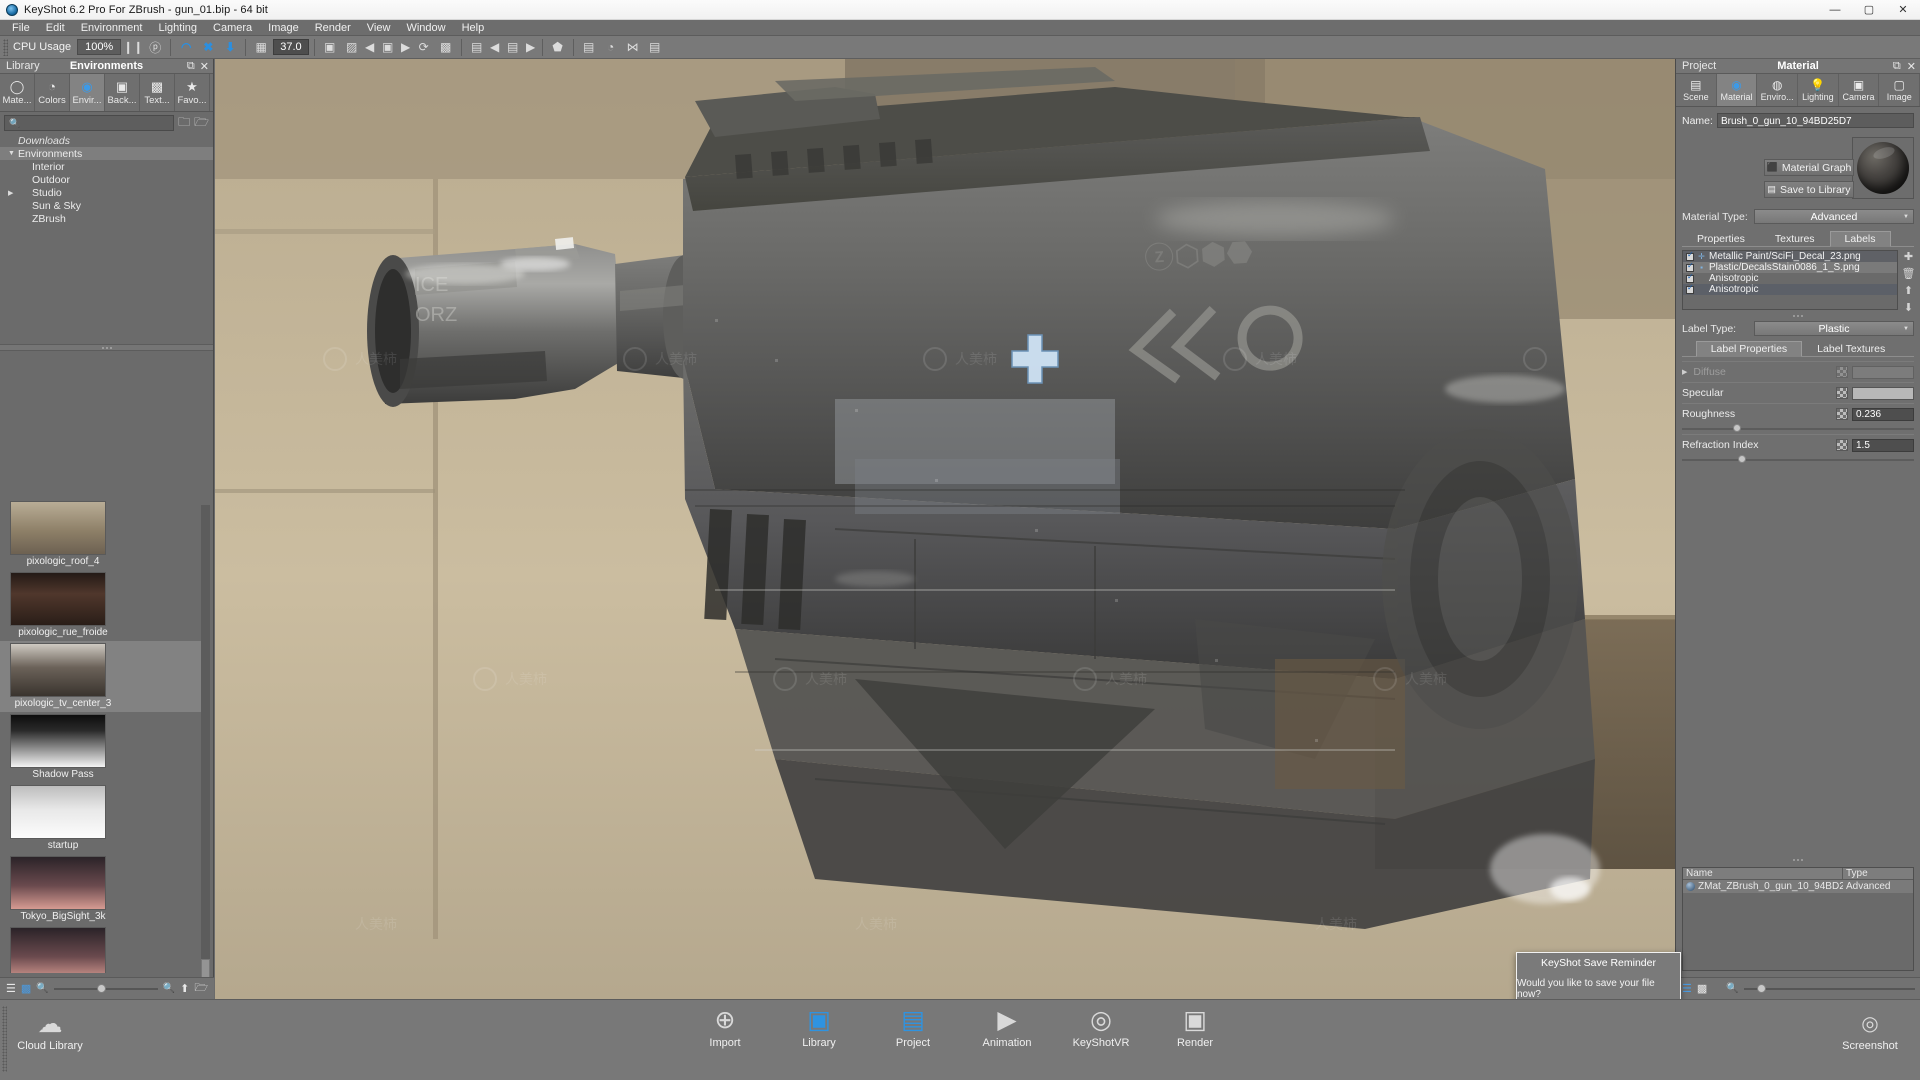 This screenshot has height=1080, width=1920. What do you see at coordinates (205, 737) in the screenshot?
I see `library-scrollbar` at bounding box center [205, 737].